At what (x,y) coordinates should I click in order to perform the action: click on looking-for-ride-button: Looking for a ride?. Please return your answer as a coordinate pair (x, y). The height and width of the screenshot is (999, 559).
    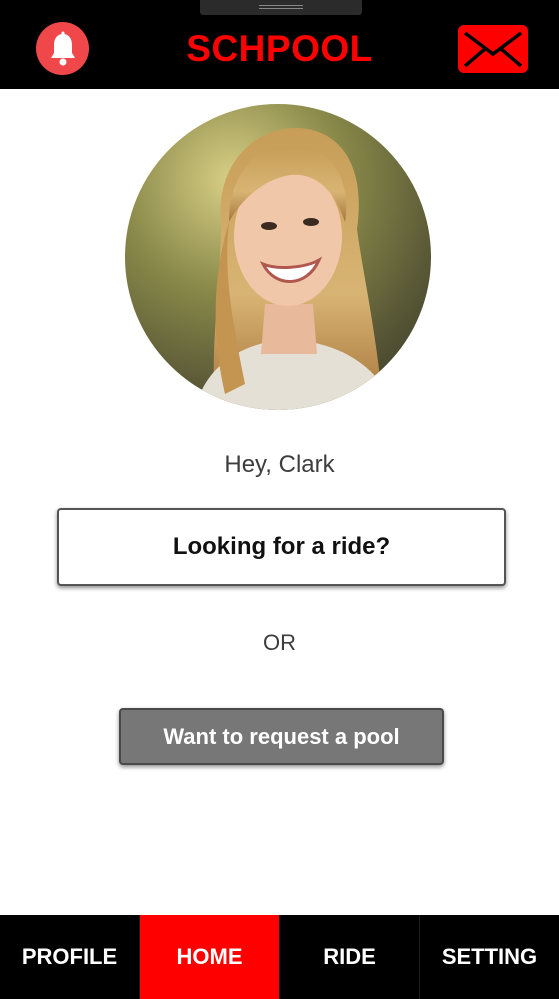
    Looking at the image, I should click on (281, 547).